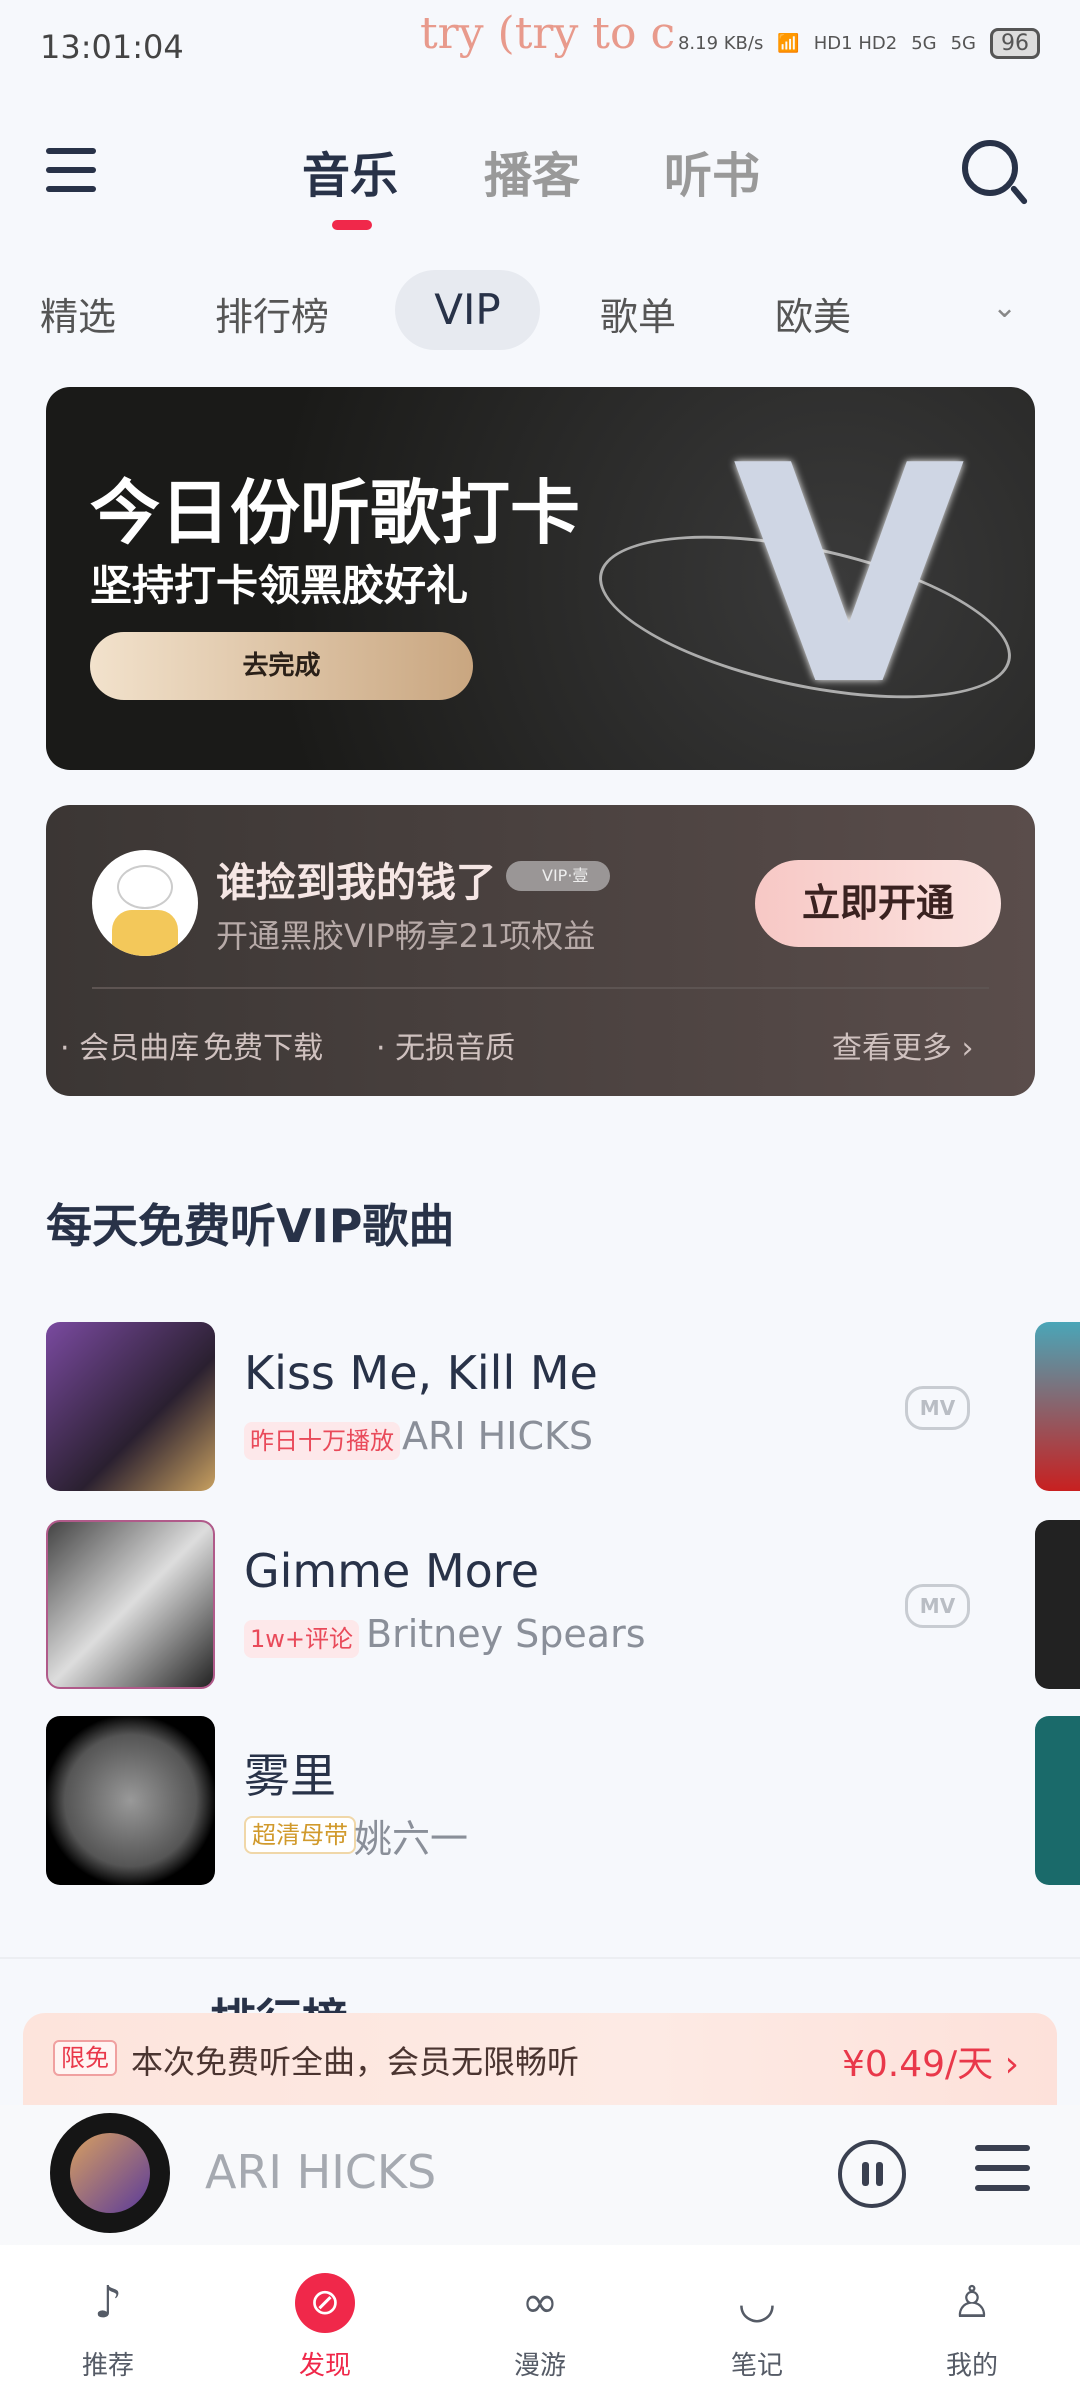 The width and height of the screenshot is (1080, 2400). I want to click on now-playing-artist: ARI HICKS, so click(321, 2172).